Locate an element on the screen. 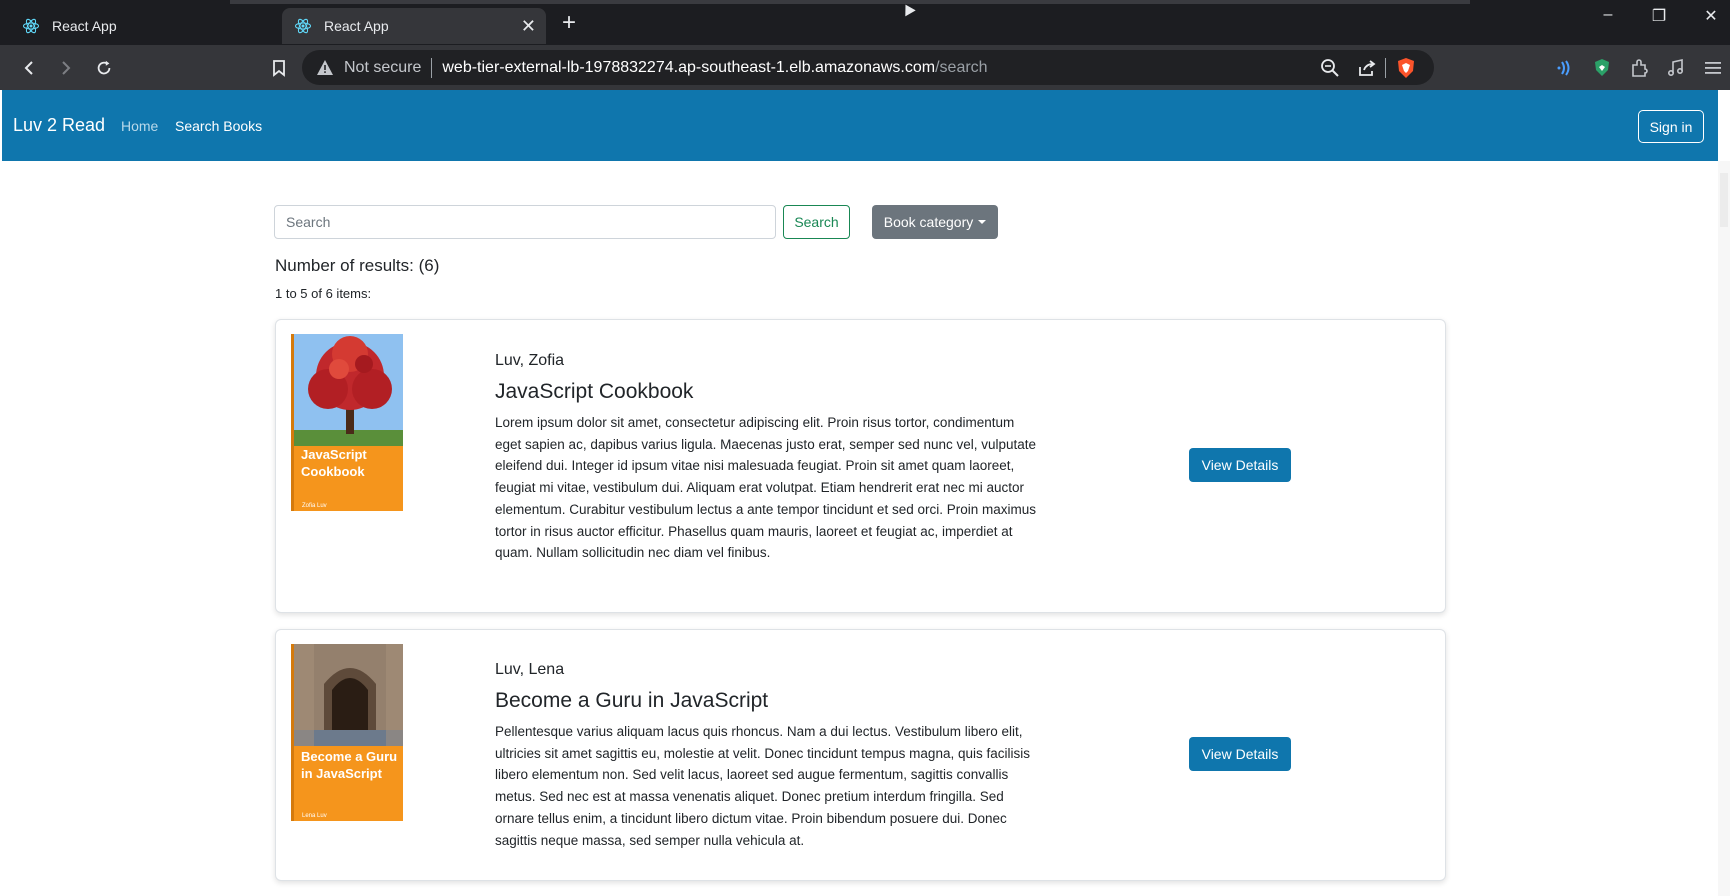 The width and height of the screenshot is (1730, 896). results-count: Number of results: (6) is located at coordinates (357, 265).